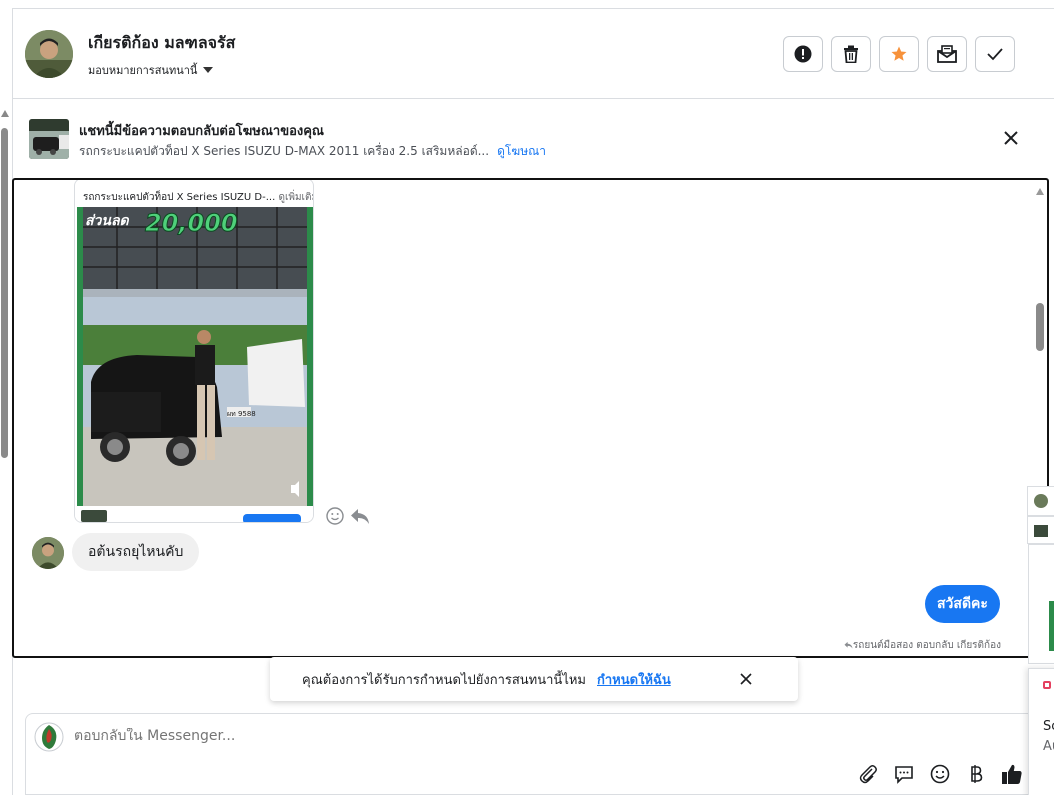 Image resolution: width=1054 pixels, height=795 pixels. I want to click on side-avatar, so click(1041, 501).